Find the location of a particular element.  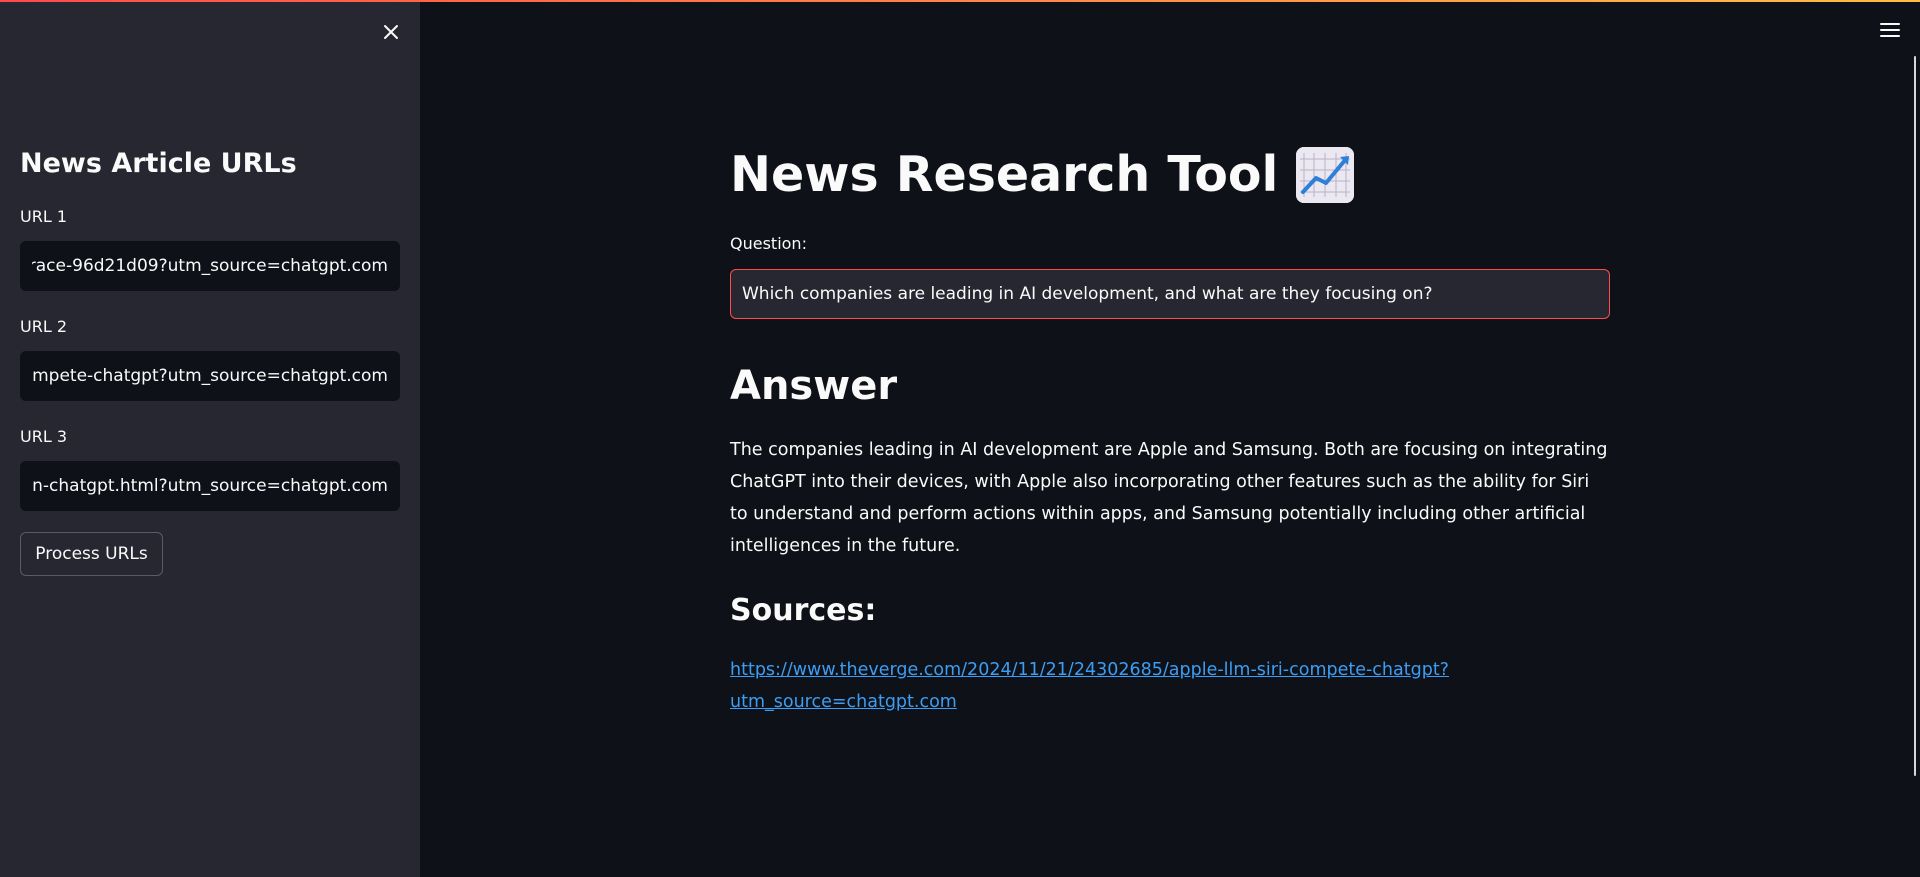

url-3-input is located at coordinates (210, 486).